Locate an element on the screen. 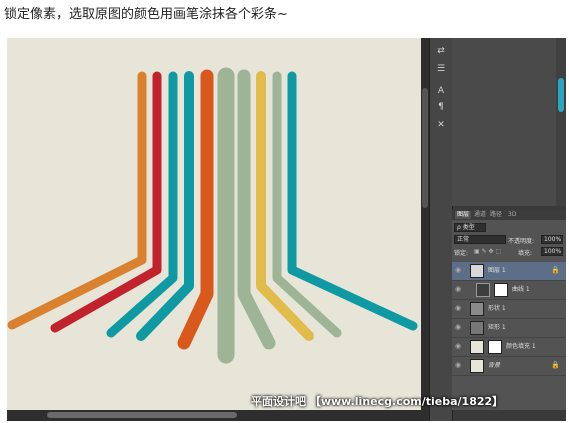 This screenshot has height=423, width=569. arrows-icon: ⇄ is located at coordinates (441, 51).